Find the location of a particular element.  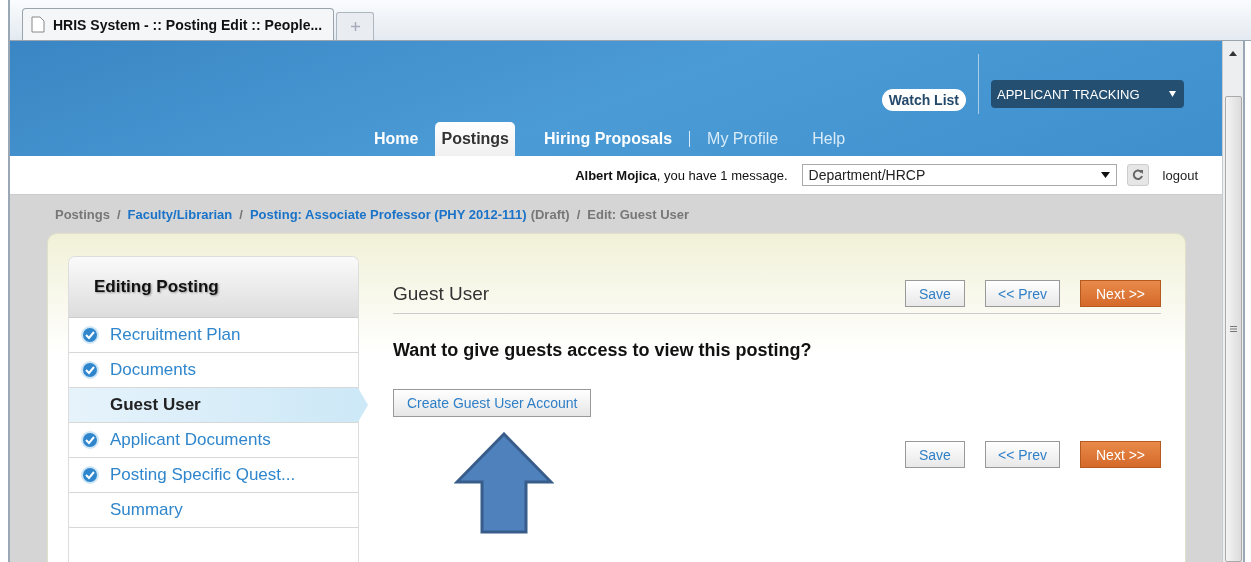

nav-tab: My Profile is located at coordinates (743, 139).